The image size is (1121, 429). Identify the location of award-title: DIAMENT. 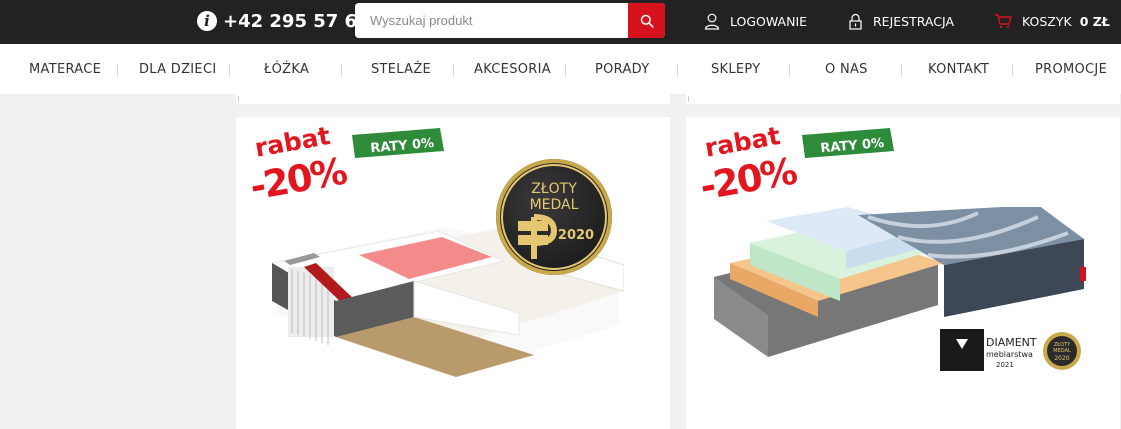
(1011, 342).